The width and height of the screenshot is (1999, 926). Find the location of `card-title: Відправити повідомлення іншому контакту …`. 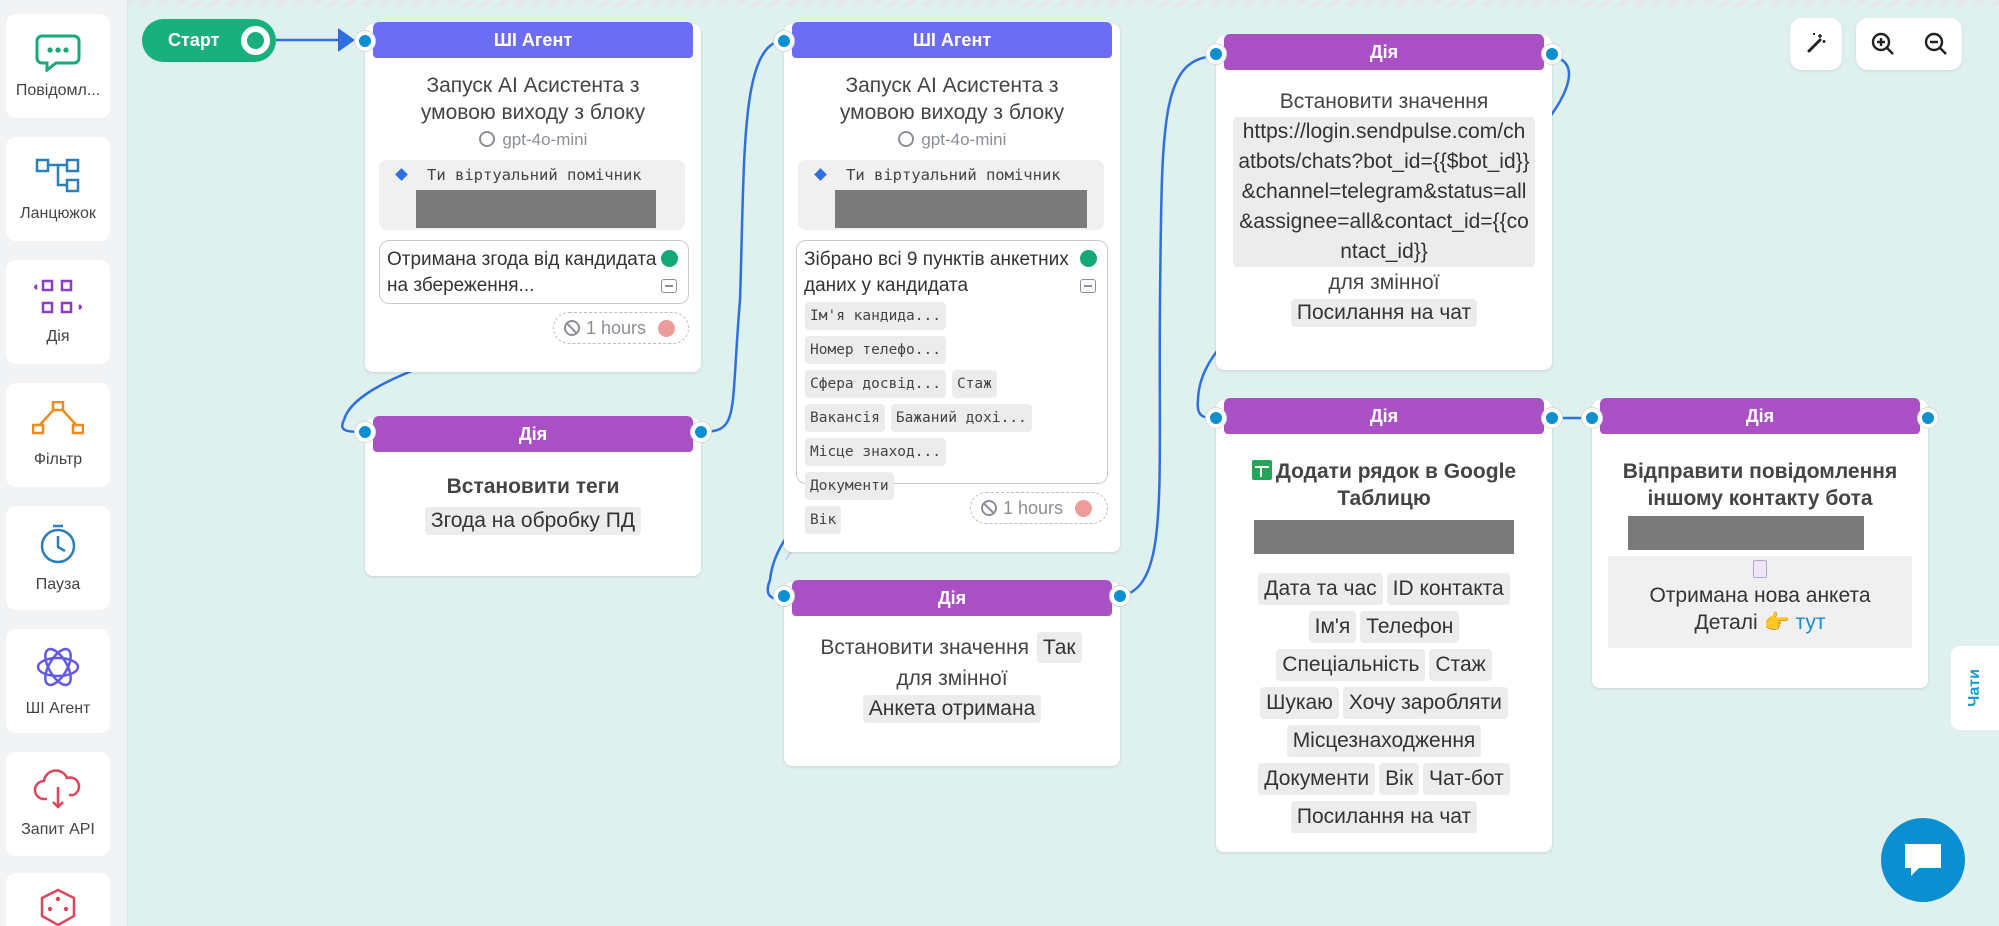

card-title: Відправити повідомлення іншому контакту … is located at coordinates (1760, 485).